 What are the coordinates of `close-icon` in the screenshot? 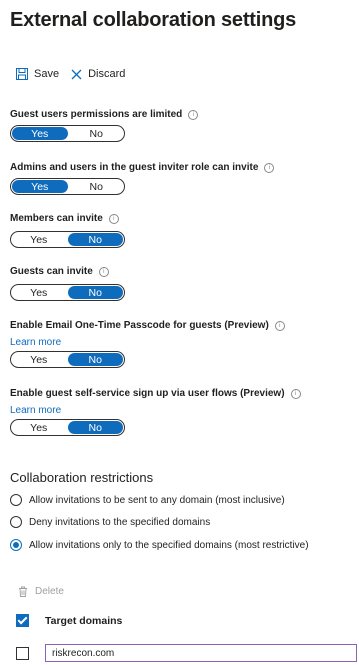 It's located at (76, 74).